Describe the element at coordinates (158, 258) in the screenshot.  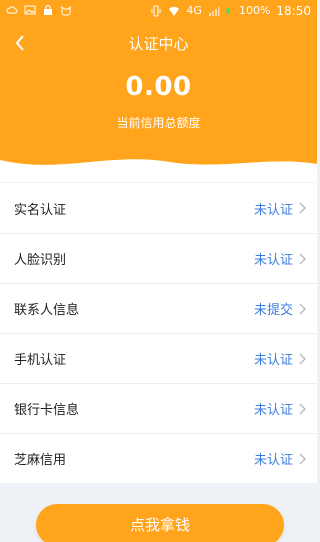
I see `list-item-face-recognition: 人脸识别 未认证` at that location.